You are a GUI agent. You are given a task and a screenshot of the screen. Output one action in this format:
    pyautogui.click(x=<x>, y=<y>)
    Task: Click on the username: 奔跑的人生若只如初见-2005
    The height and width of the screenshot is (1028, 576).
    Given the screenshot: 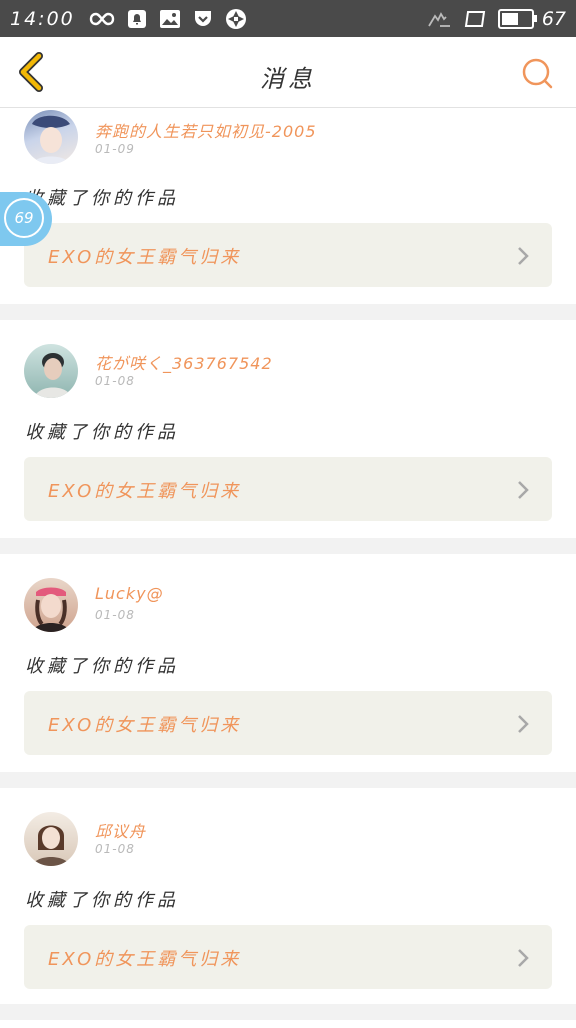 What is the action you would take?
    pyautogui.click(x=206, y=130)
    